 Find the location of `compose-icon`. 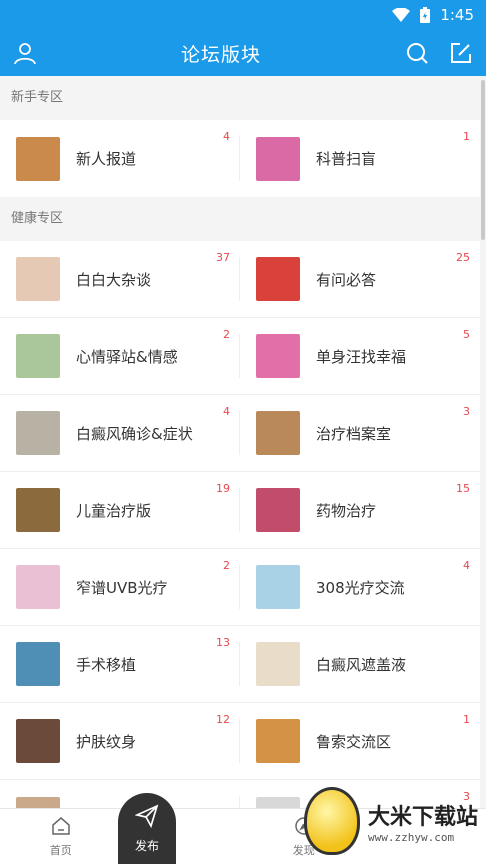

compose-icon is located at coordinates (461, 53).